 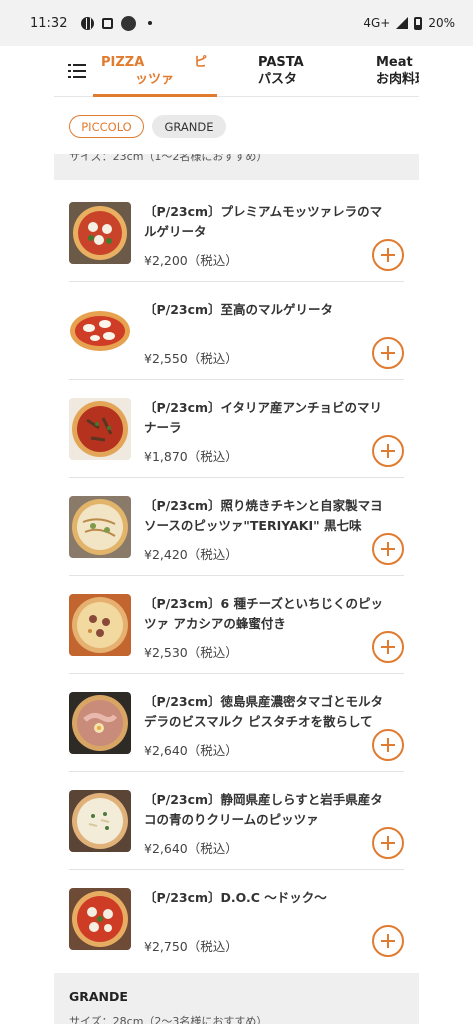 I want to click on tab-label-en: Meat, so click(x=394, y=62).